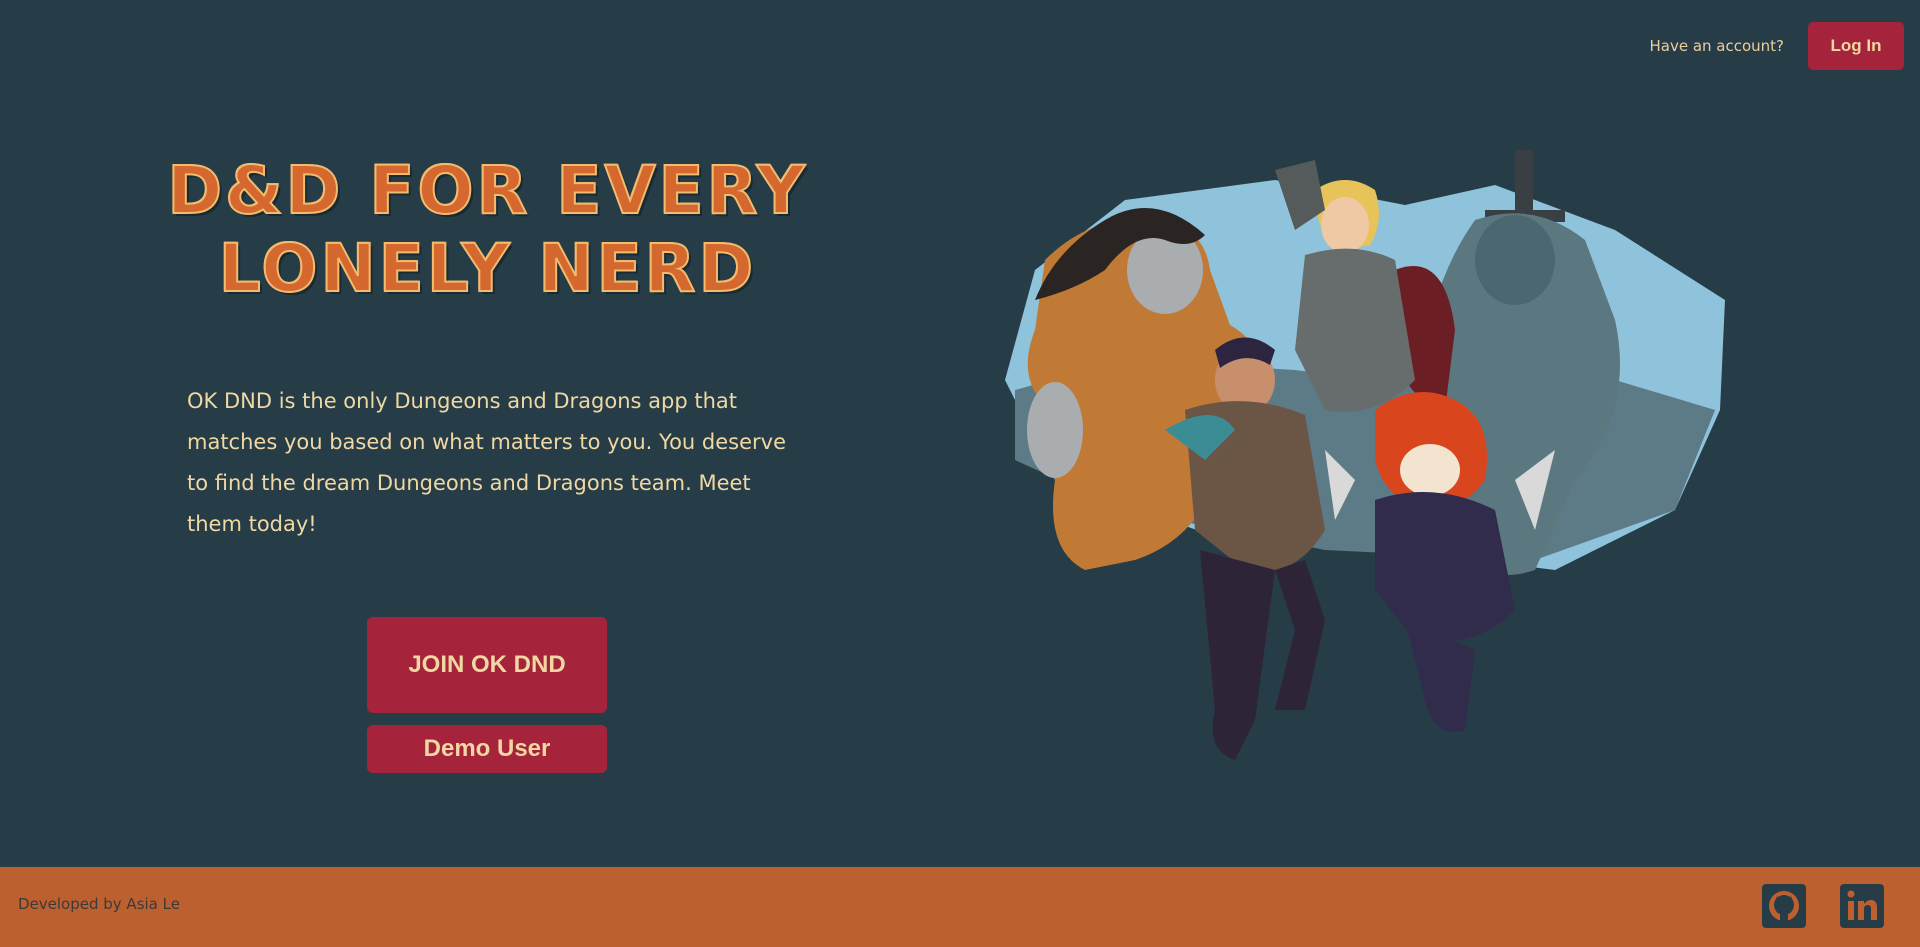  I want to click on demo-user-button: Demo User, so click(487, 749).